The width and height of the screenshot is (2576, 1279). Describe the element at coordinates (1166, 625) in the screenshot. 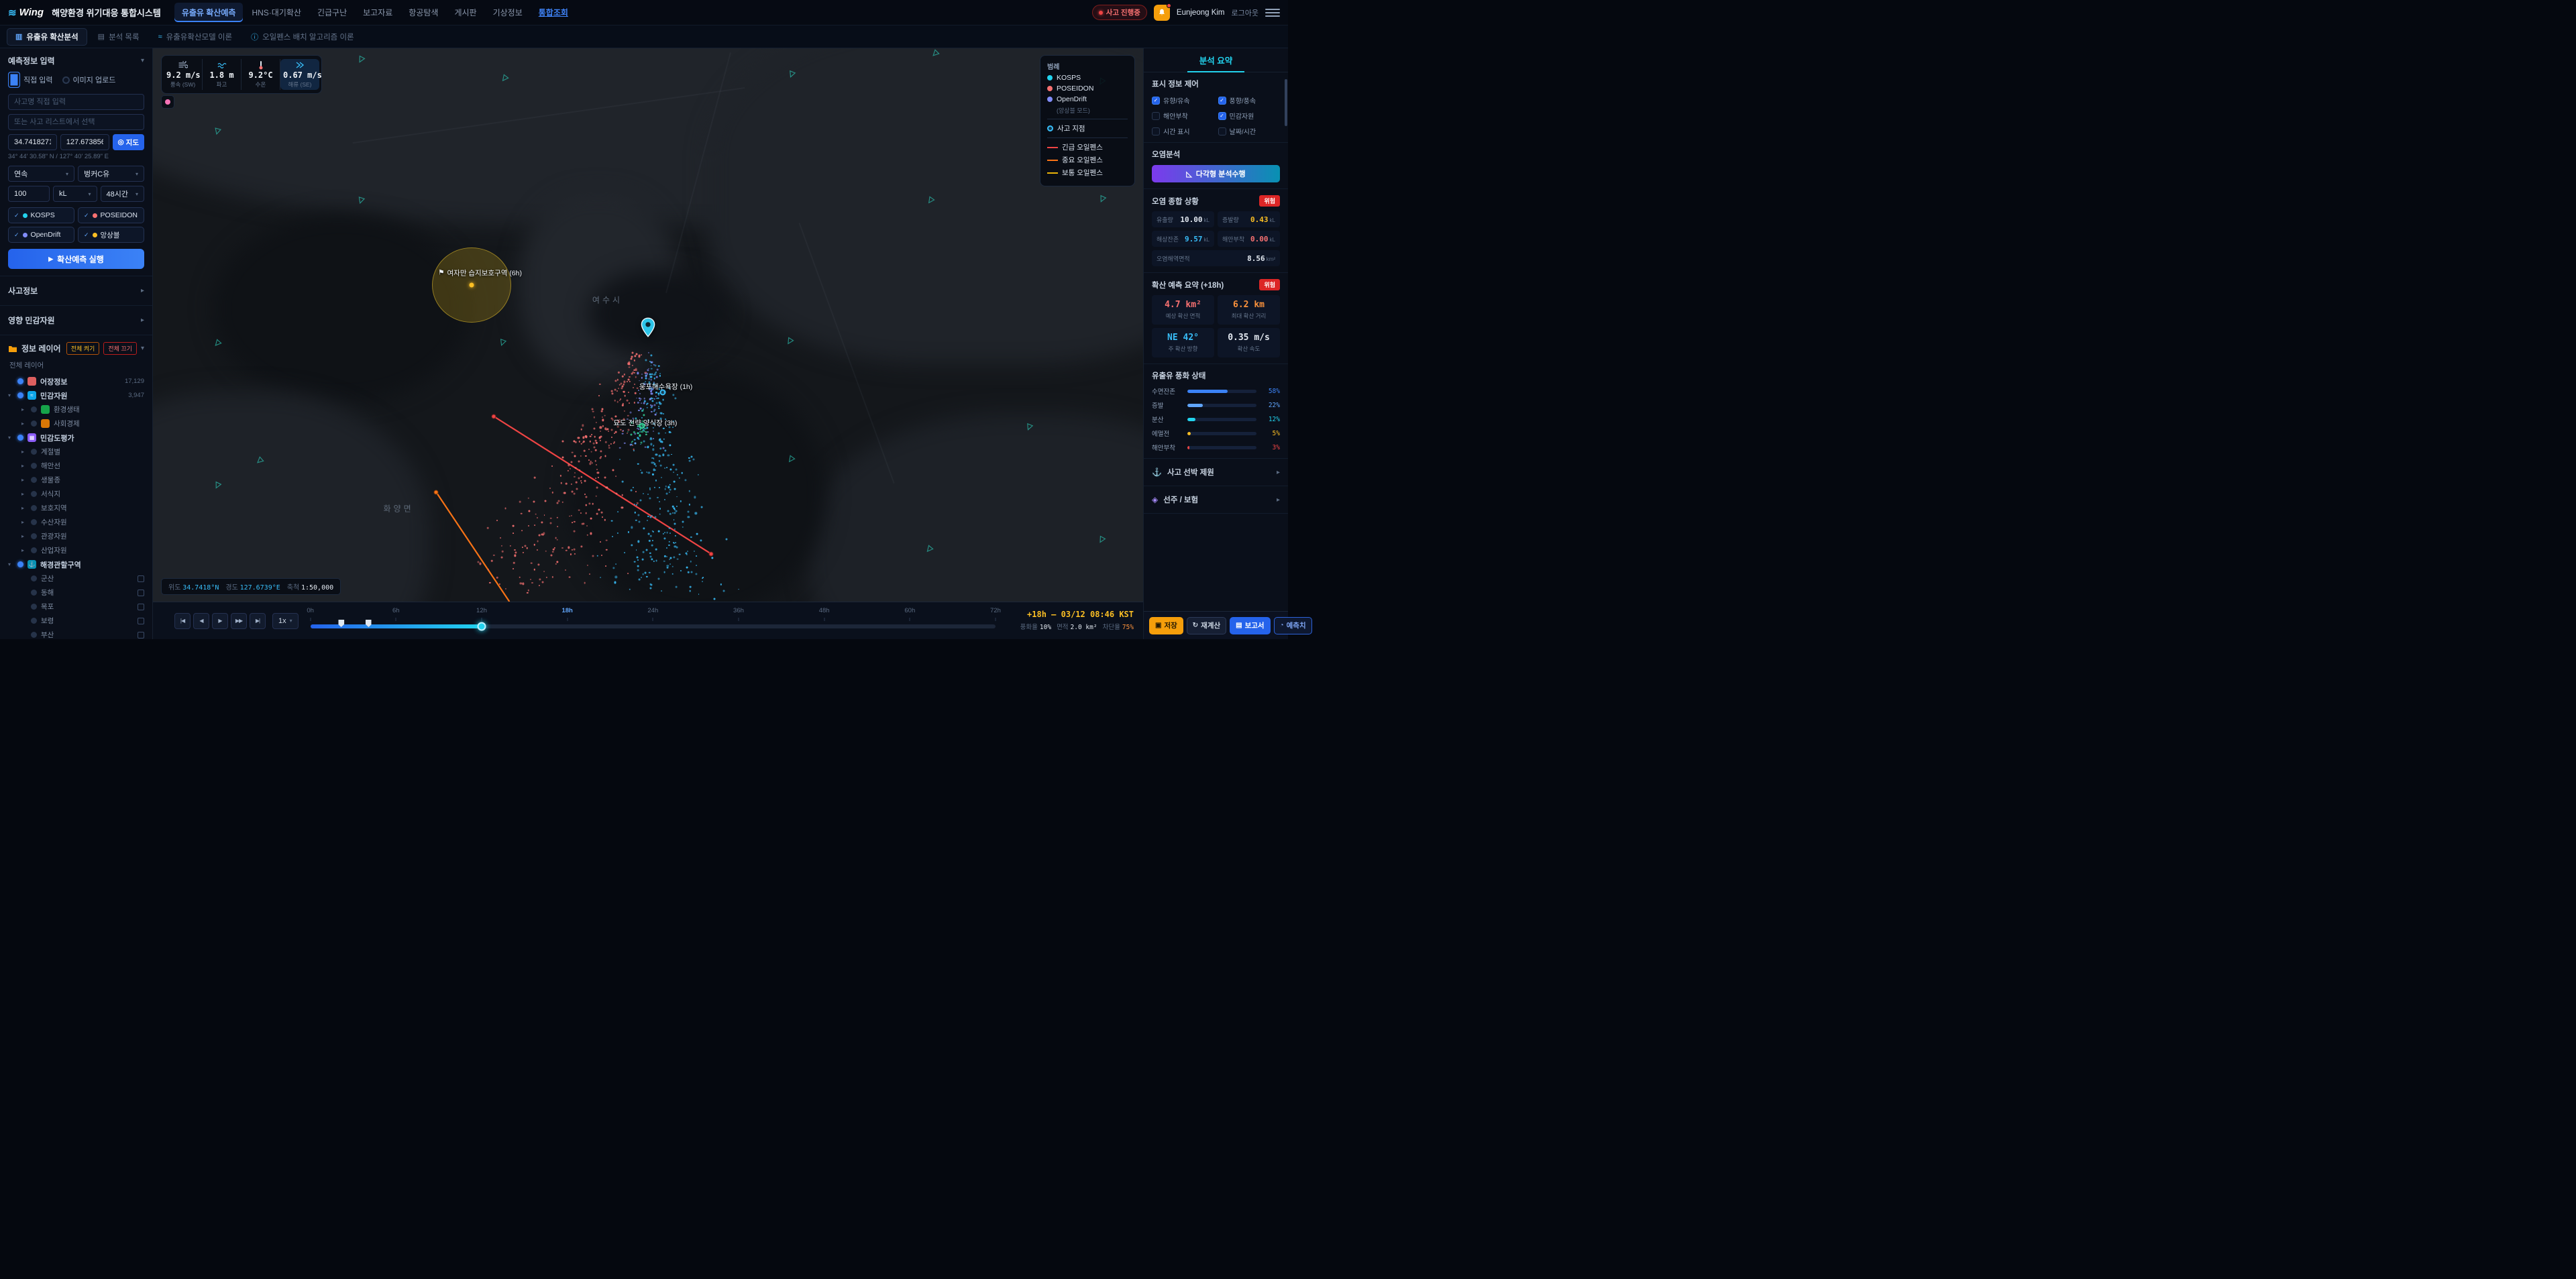

I see `save-button: ▣ 저장` at that location.